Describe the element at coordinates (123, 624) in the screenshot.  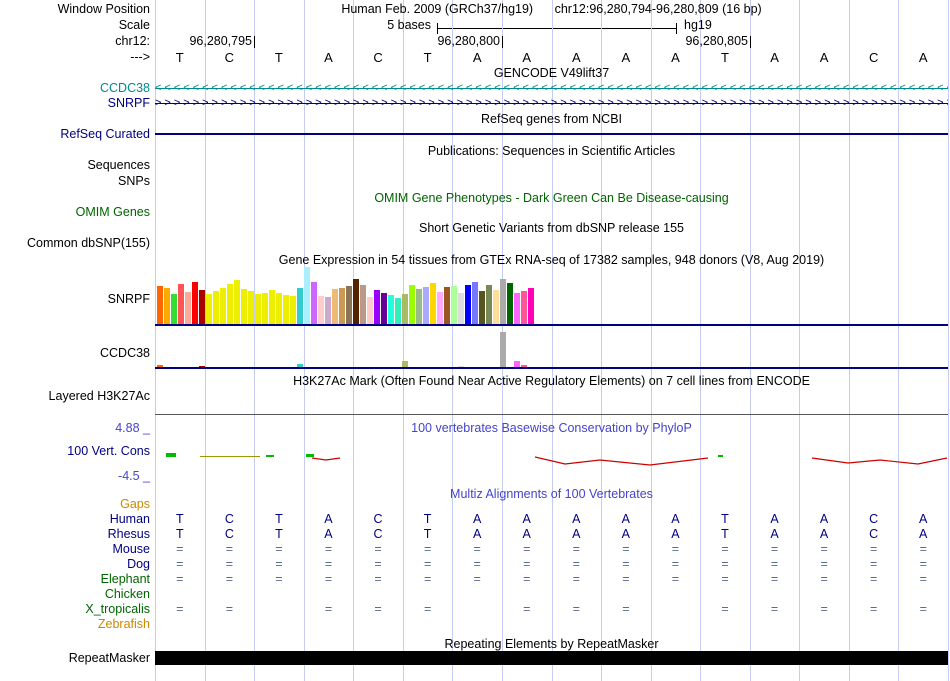
I see `species-label-zebrafish: Zebrafish` at that location.